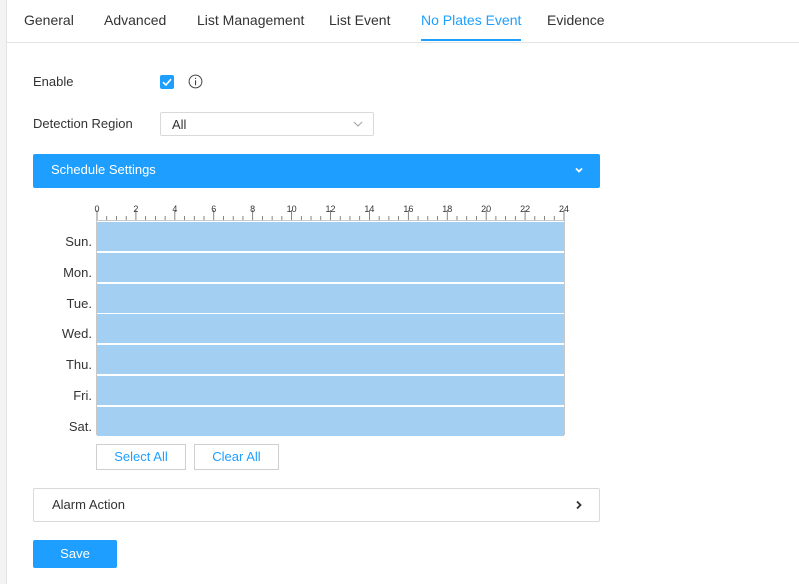  I want to click on hour-label: 2, so click(136, 209).